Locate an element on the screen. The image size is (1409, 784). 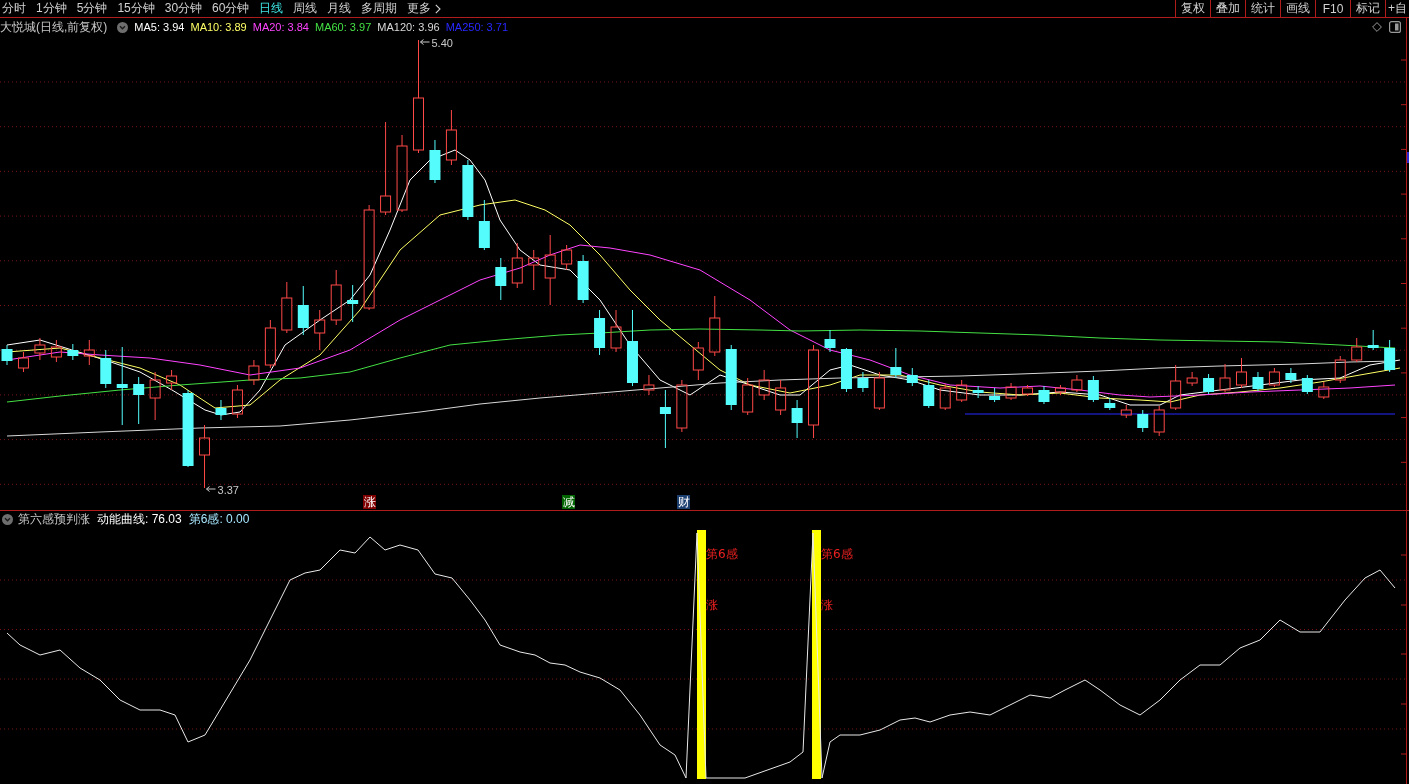
period-tab: 1分钟 is located at coordinates (51, 8).